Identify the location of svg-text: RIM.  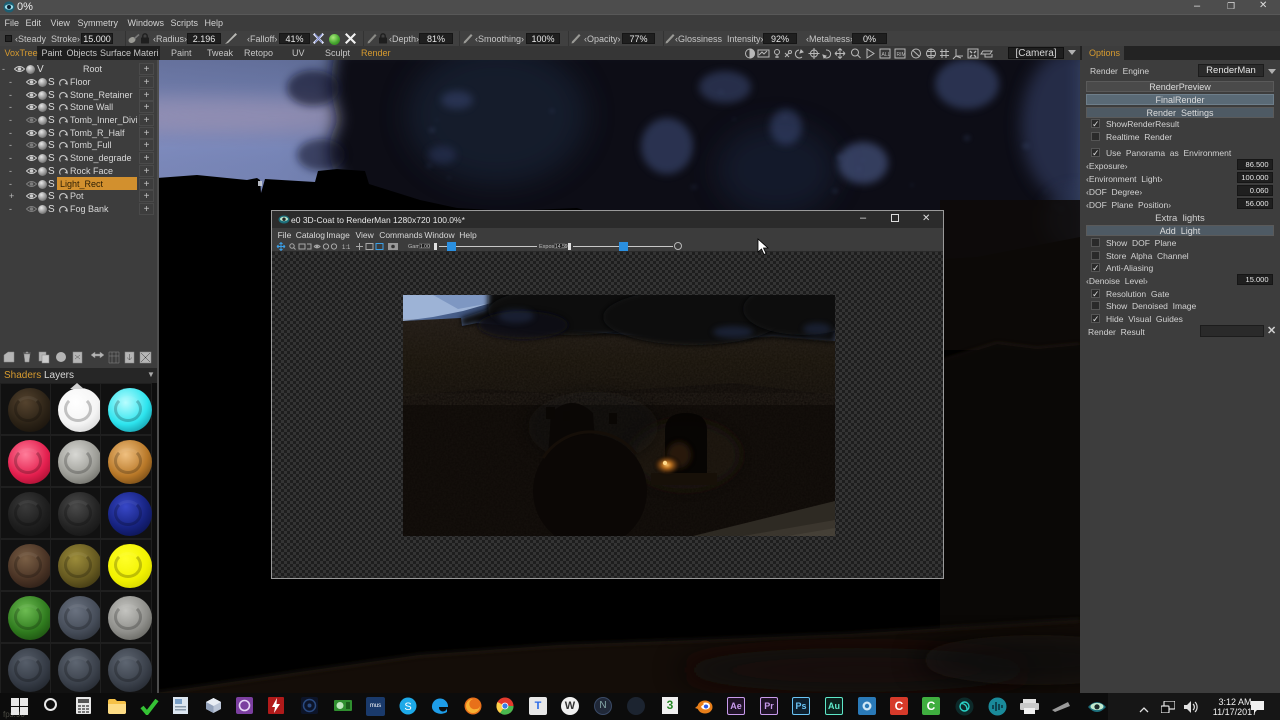
(901, 55).